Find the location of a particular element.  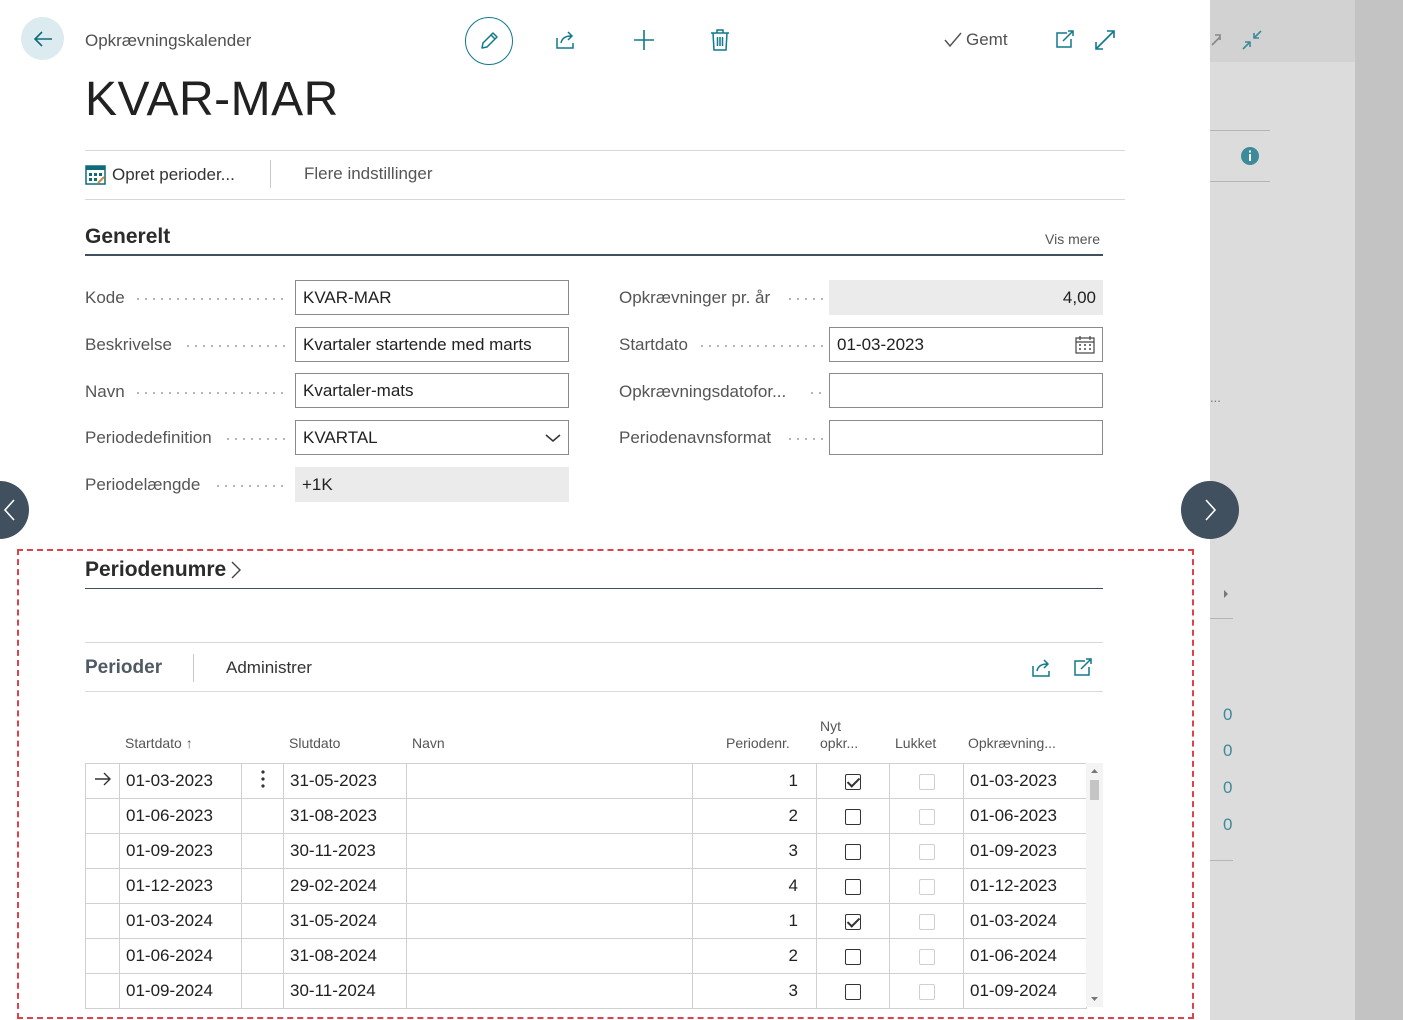

periodedefinition-select: KVARTAL is located at coordinates (432, 437).